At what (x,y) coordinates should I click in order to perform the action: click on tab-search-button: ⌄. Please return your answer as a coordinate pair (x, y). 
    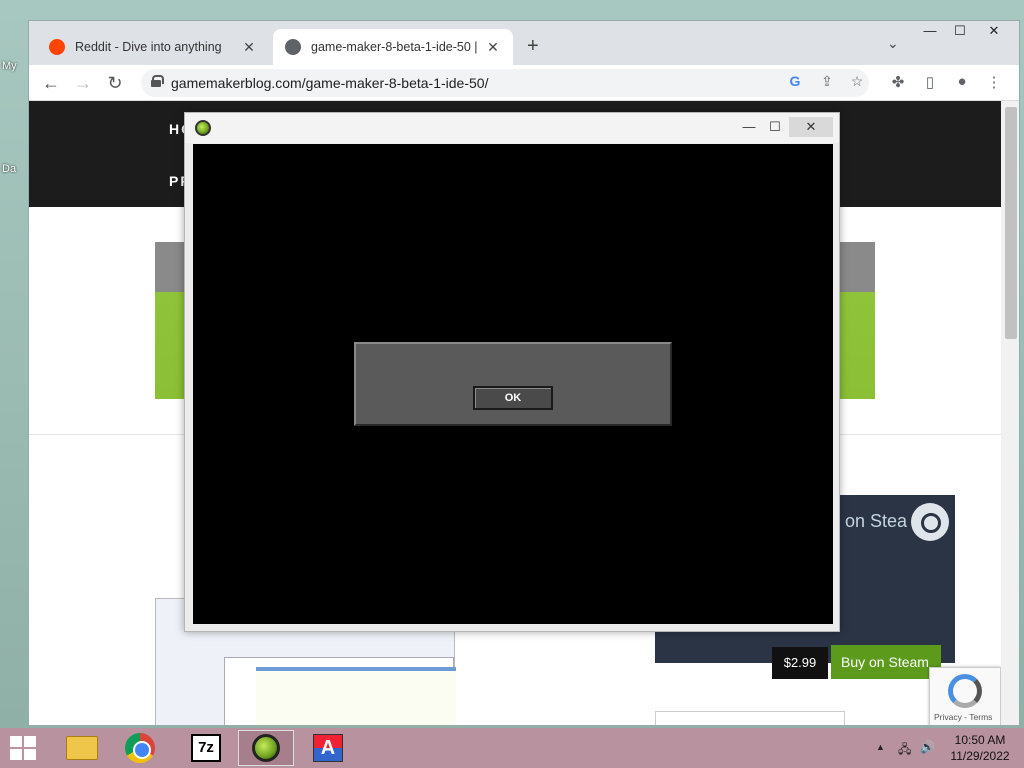
    Looking at the image, I should click on (893, 43).